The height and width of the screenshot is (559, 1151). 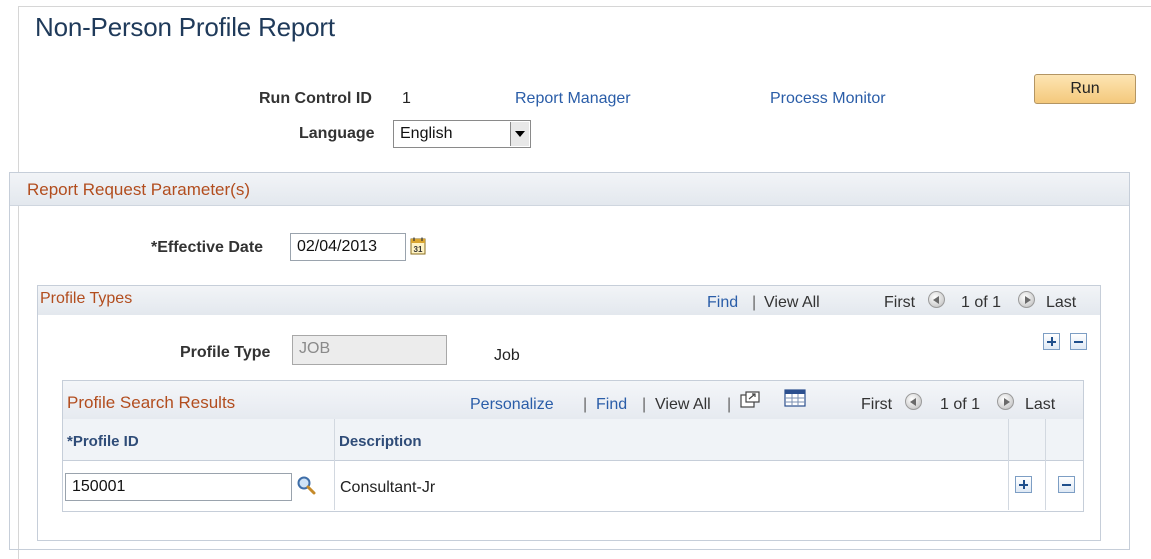 What do you see at coordinates (103, 441) in the screenshot?
I see `column-header-profile-id: *Profile ID` at bounding box center [103, 441].